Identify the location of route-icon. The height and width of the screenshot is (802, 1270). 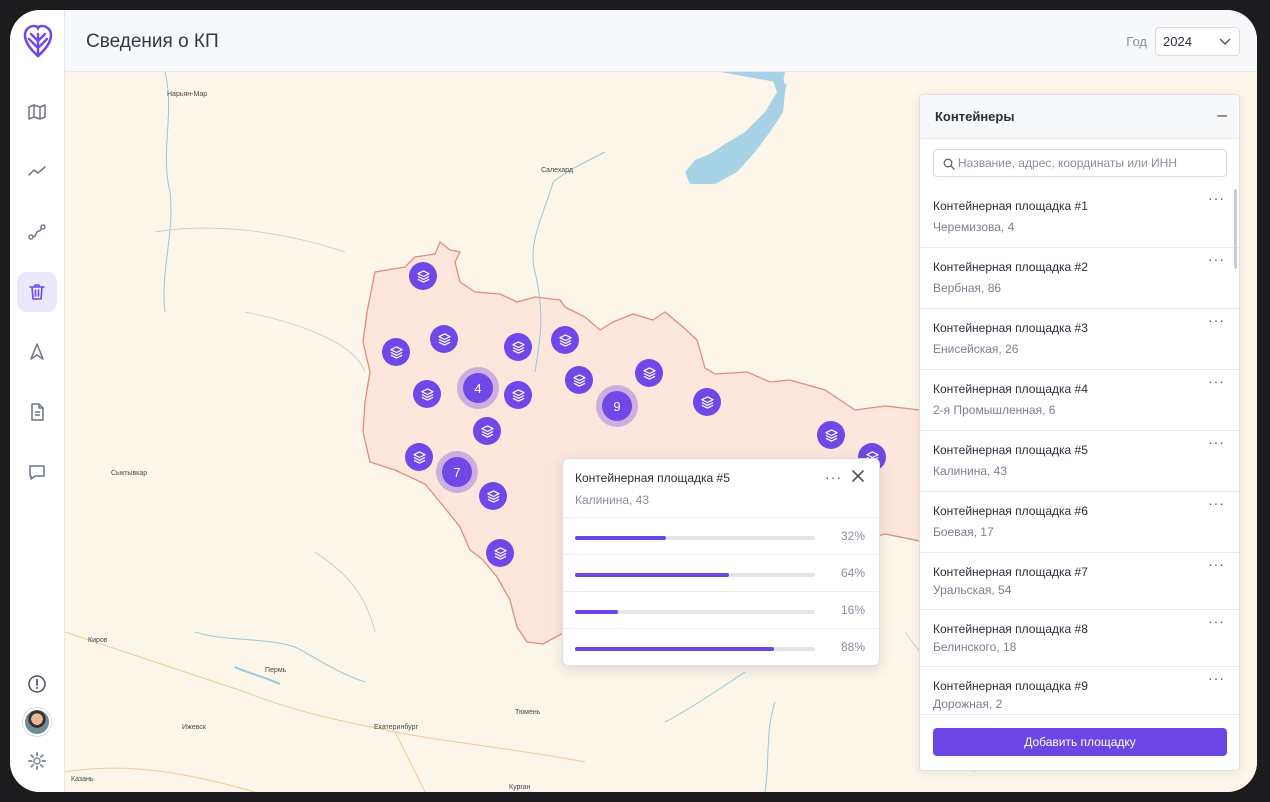
(37, 232).